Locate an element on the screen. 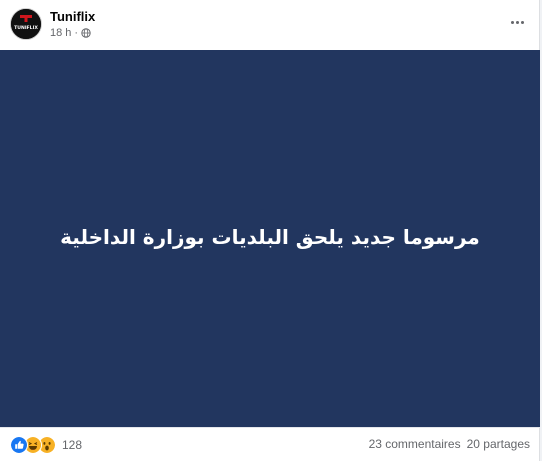 This screenshot has height=461, width=542. post-footer: 128 23 commentaires 20 partages is located at coordinates (270, 444).